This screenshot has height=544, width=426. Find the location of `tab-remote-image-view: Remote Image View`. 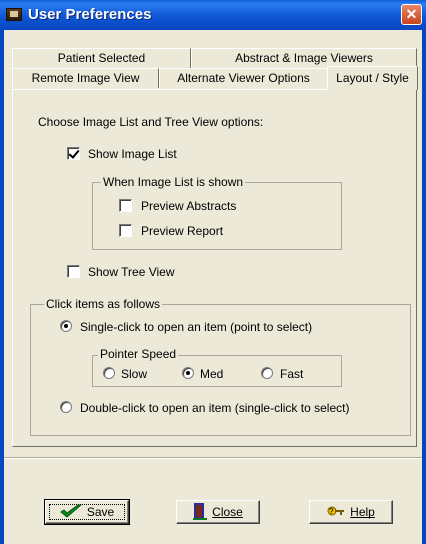

tab-remote-image-view: Remote Image View is located at coordinates (85, 78).